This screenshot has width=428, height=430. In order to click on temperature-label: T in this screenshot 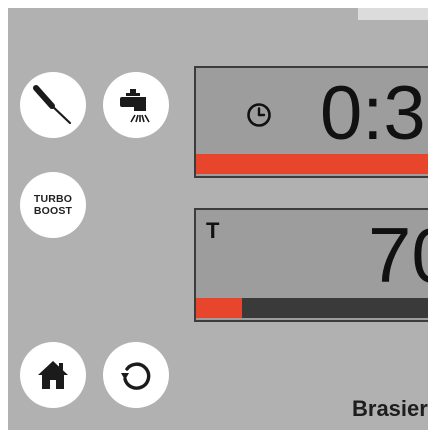, I will do `click(213, 230)`.